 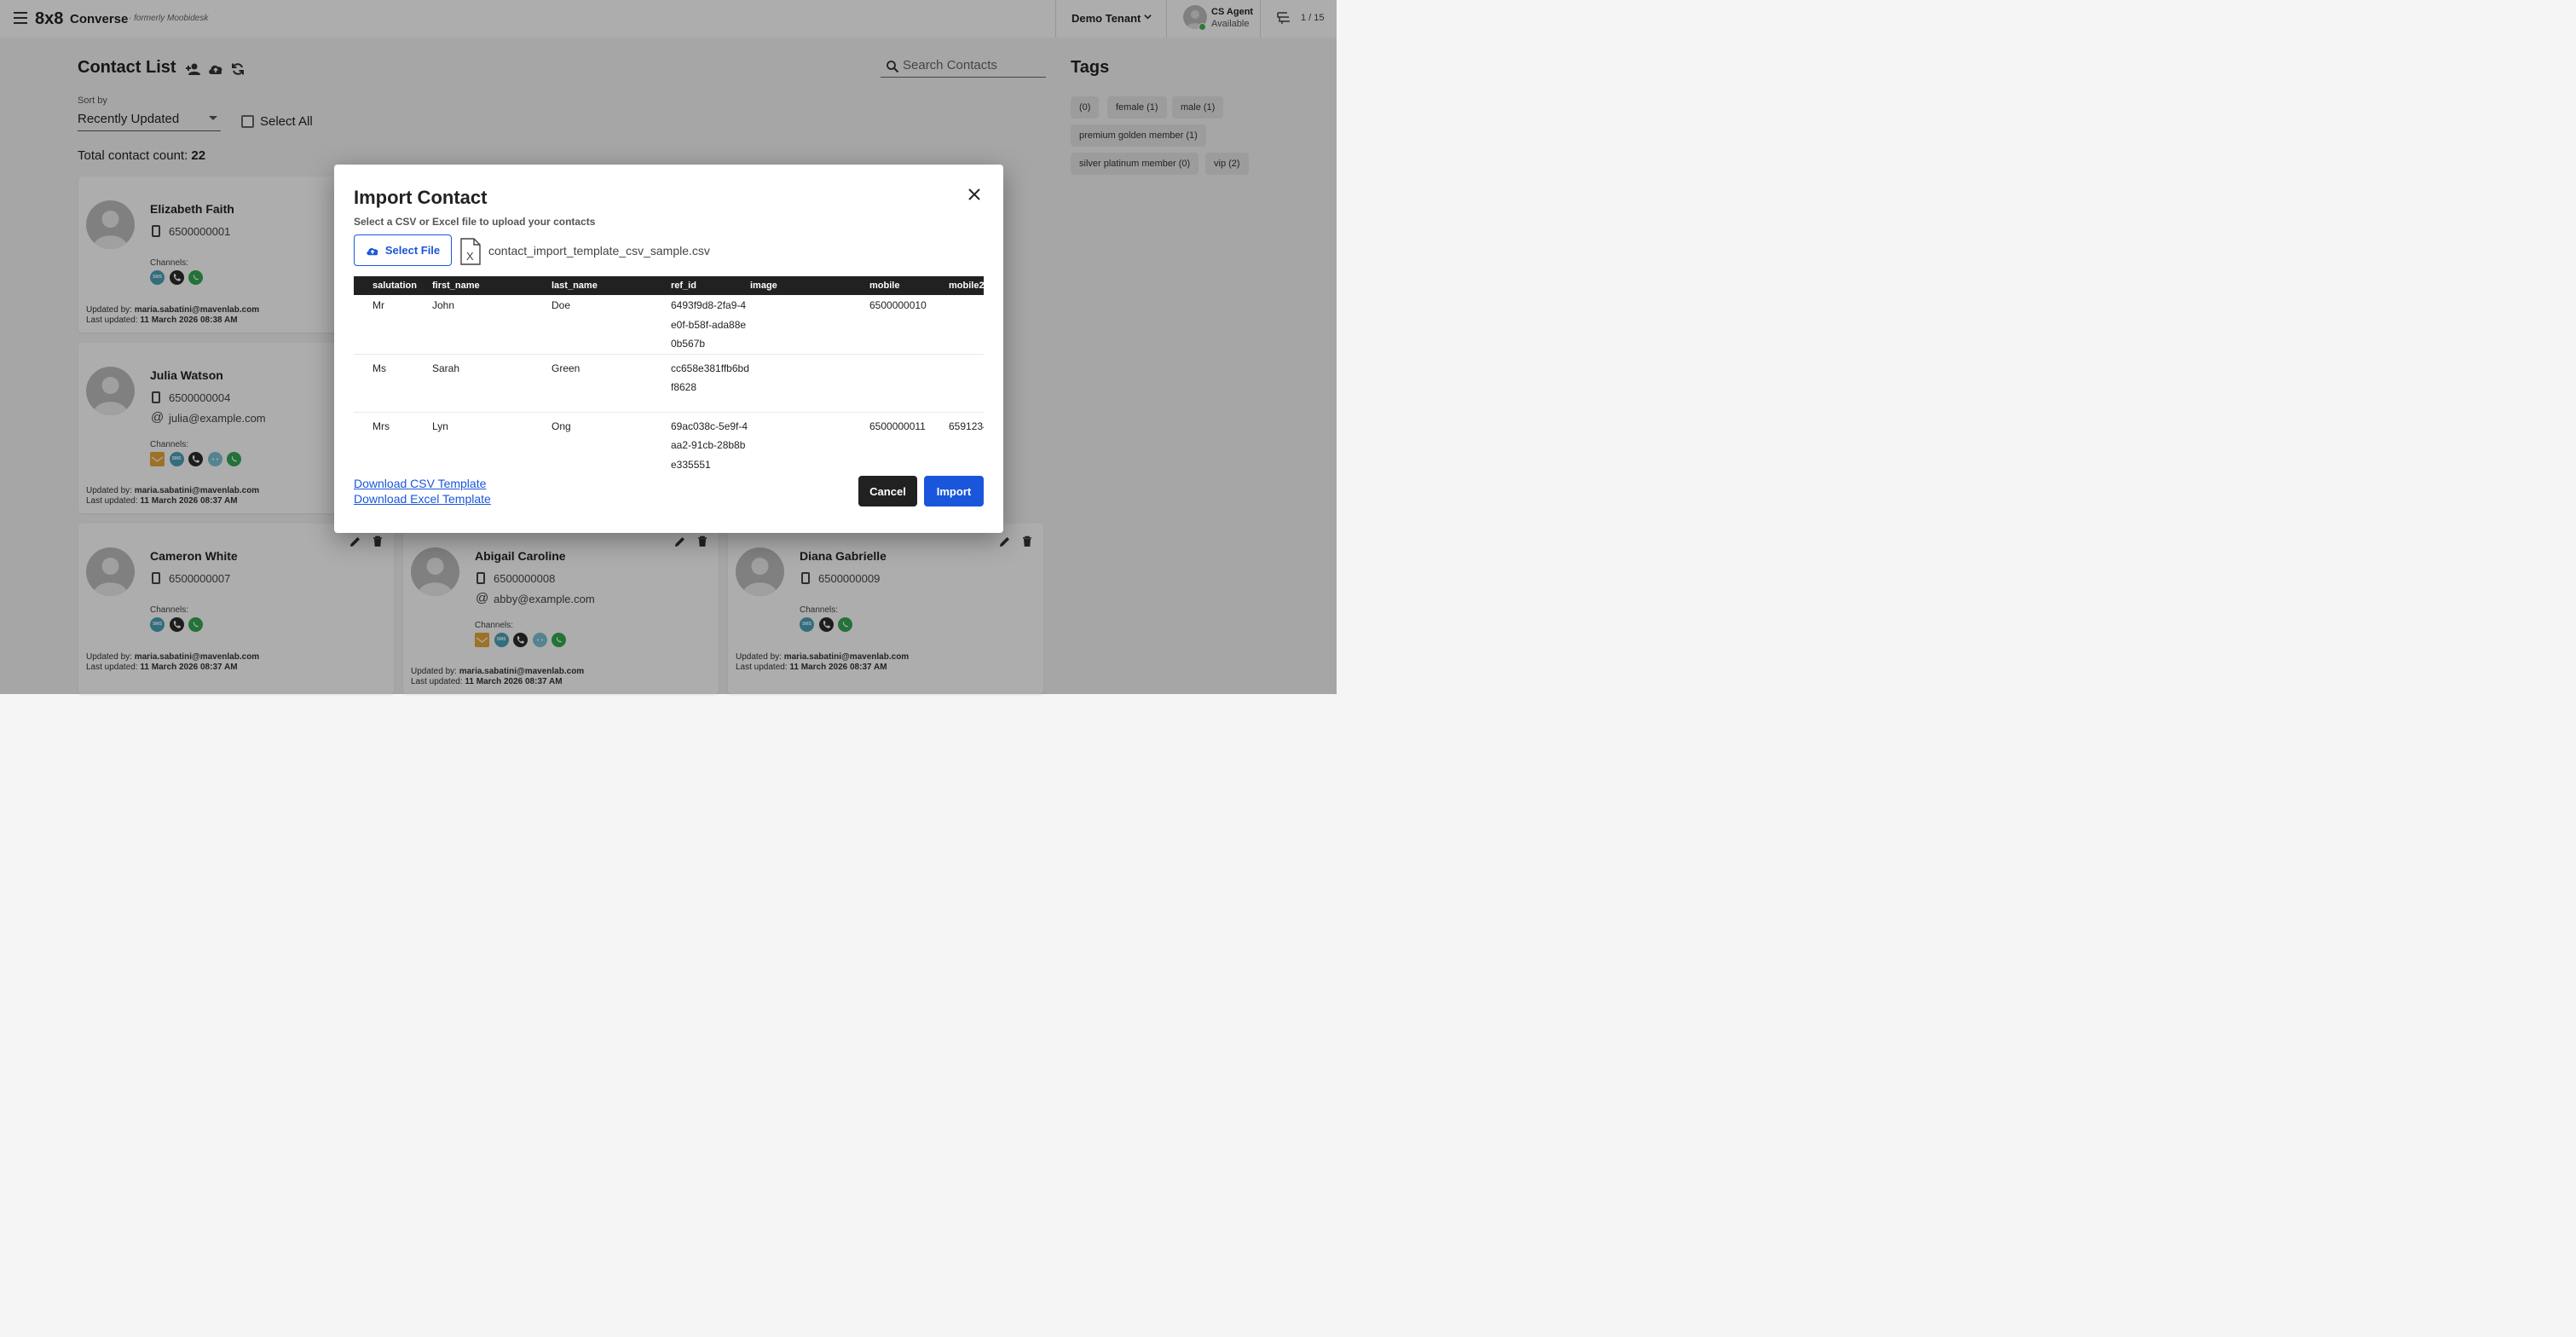 I want to click on column-header: mobile2, so click(x=966, y=285).